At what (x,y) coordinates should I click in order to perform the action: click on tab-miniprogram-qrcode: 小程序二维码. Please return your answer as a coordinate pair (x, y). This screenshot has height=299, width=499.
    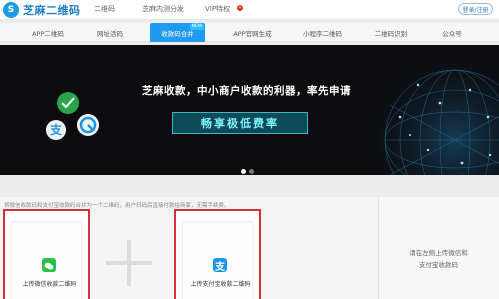
    Looking at the image, I should click on (322, 32).